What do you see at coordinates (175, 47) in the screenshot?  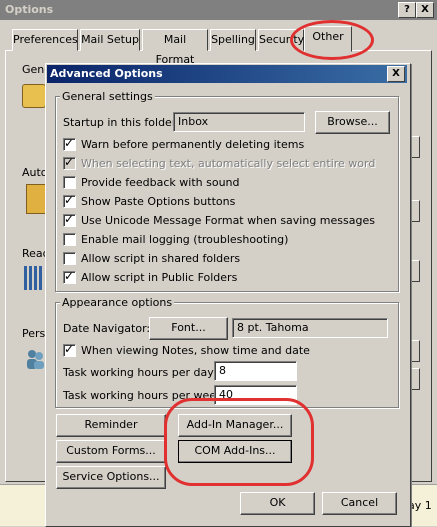 I see `tab-mail-format: Mail Format` at bounding box center [175, 47].